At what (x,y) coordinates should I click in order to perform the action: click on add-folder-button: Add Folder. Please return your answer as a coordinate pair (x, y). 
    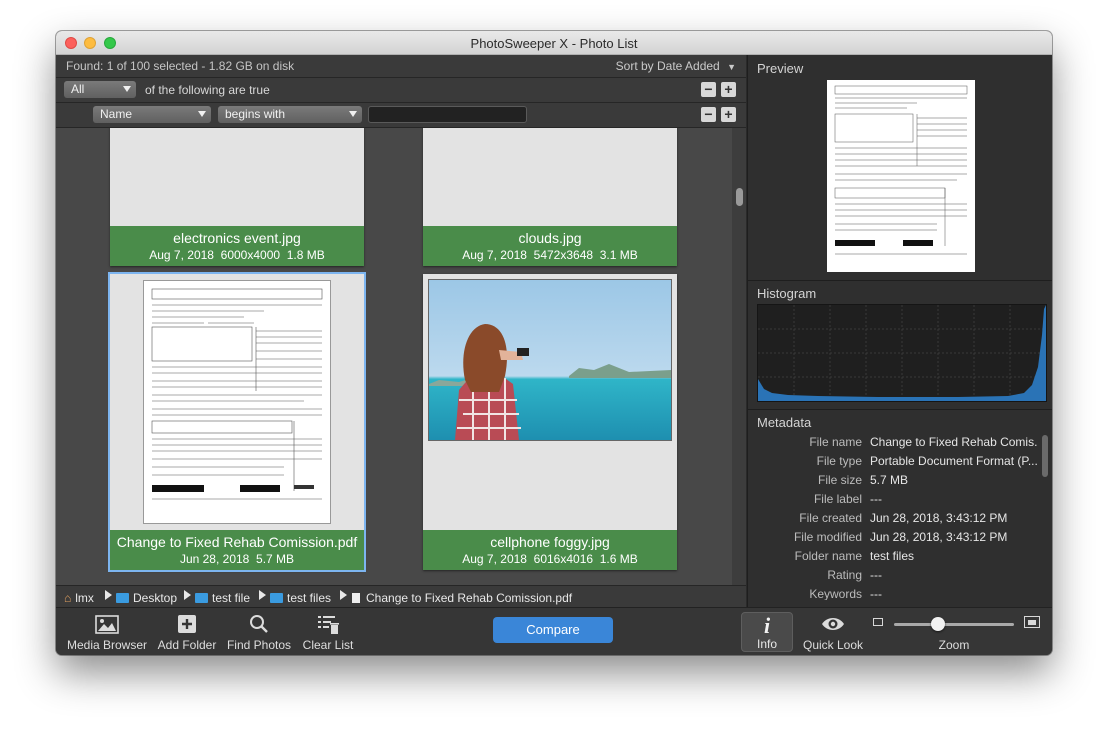
    Looking at the image, I should click on (187, 632).